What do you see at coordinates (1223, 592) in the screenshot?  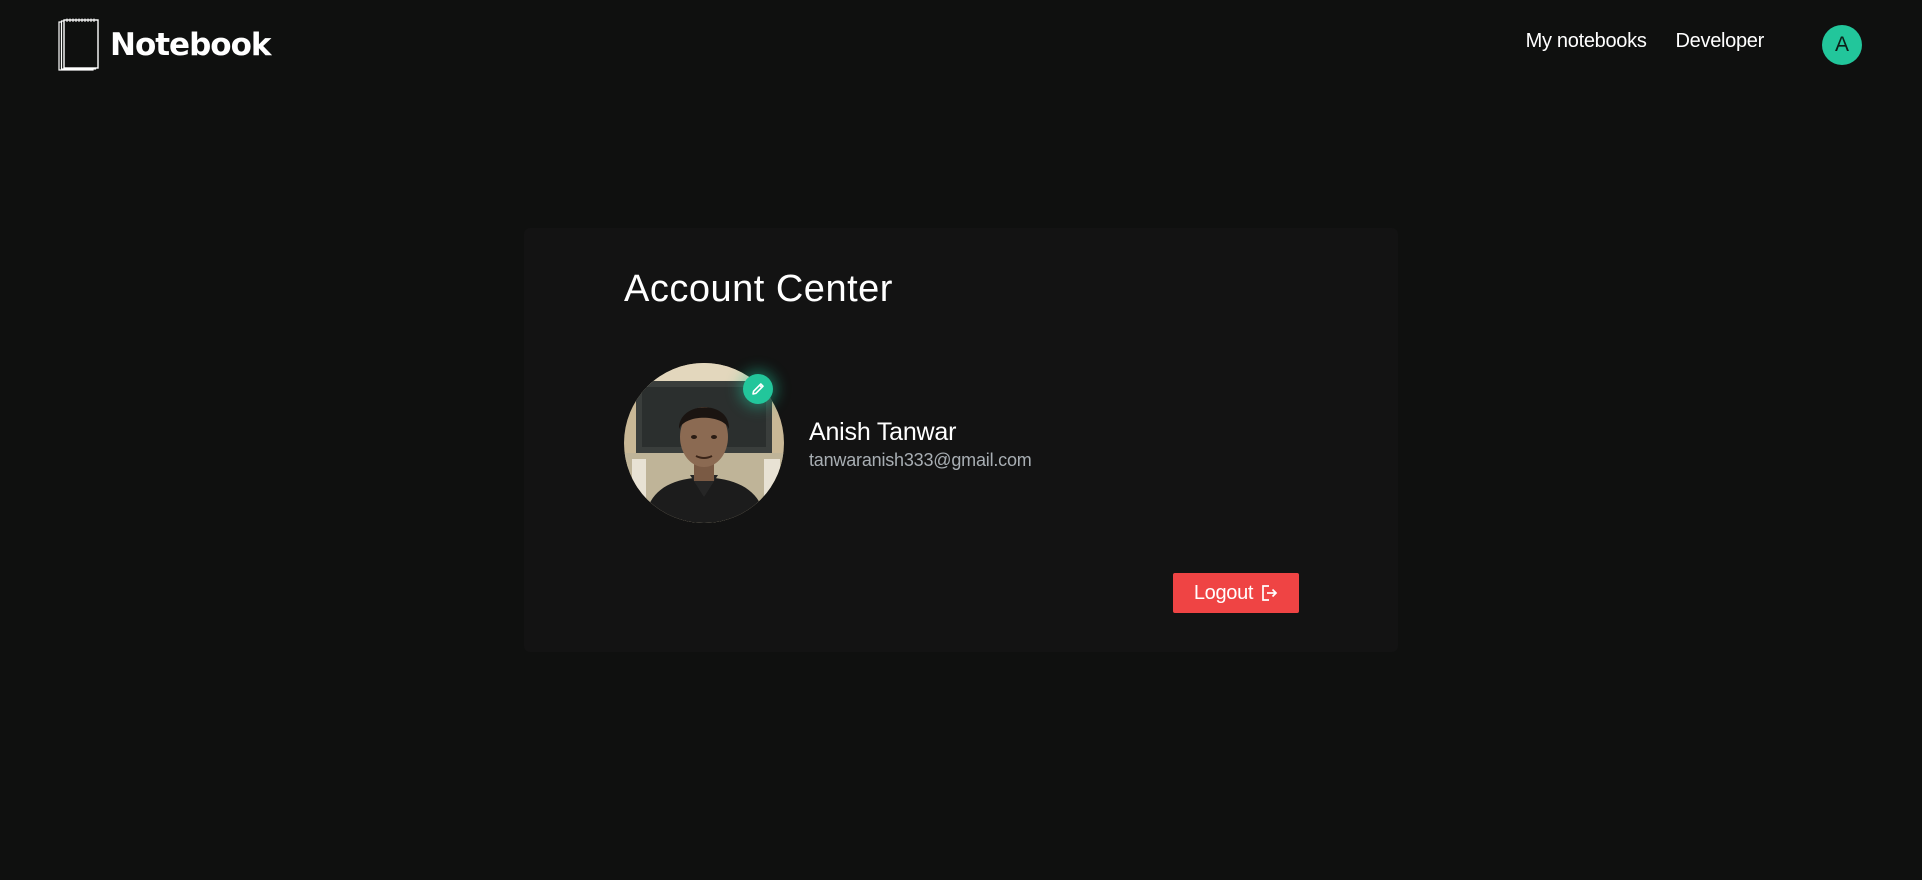 I see `logout-label: Logout` at bounding box center [1223, 592].